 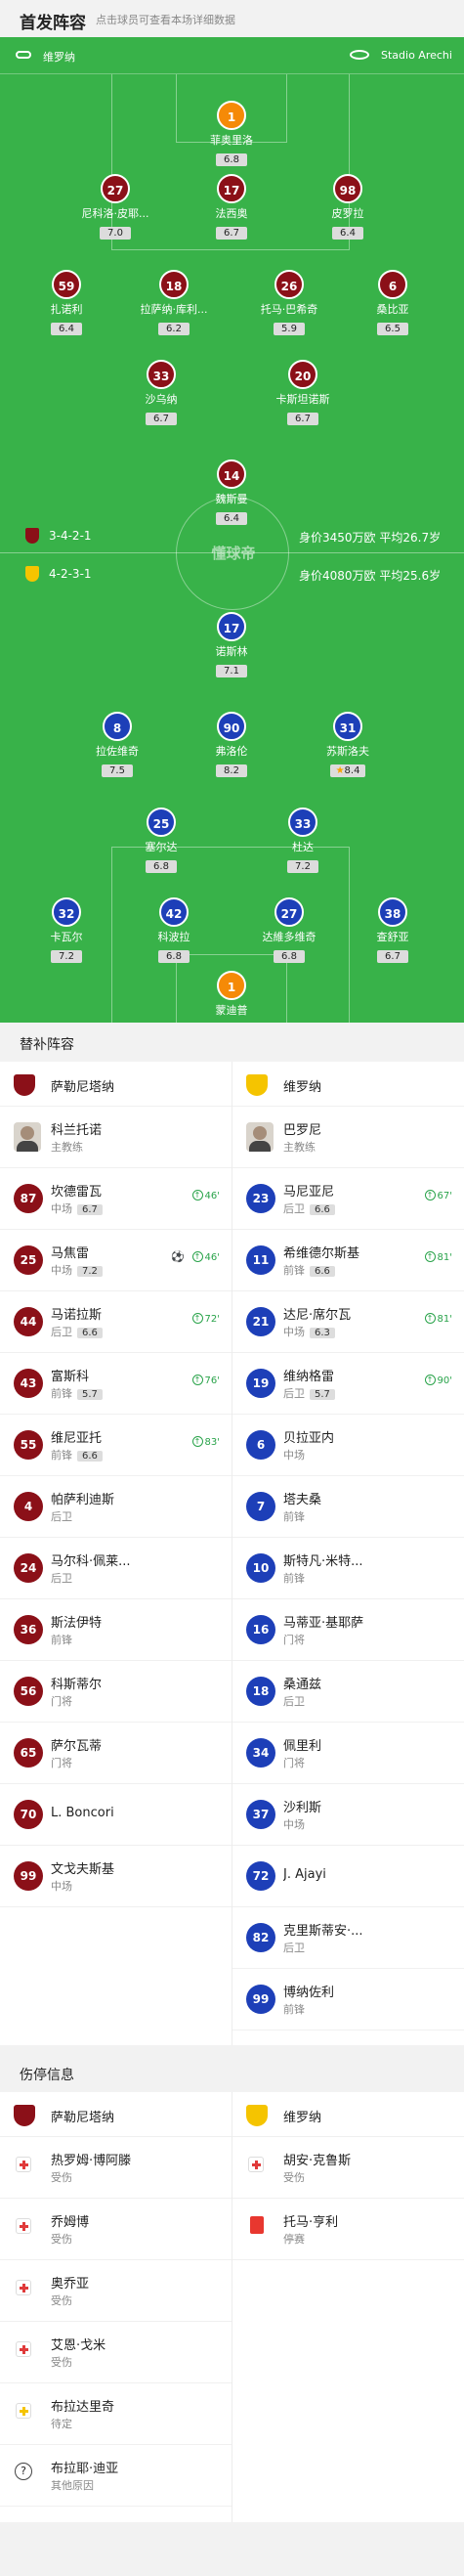 What do you see at coordinates (116, 2229) in the screenshot?
I see `injury-row: 乔姆博 受伤` at bounding box center [116, 2229].